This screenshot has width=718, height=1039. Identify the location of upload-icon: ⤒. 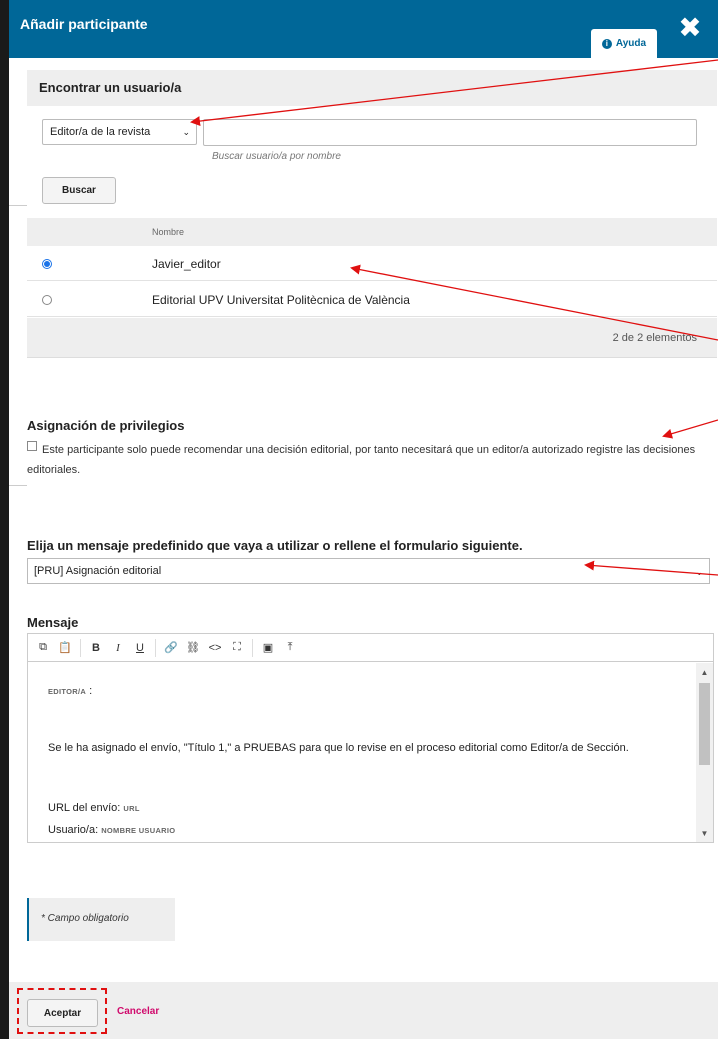
(290, 648).